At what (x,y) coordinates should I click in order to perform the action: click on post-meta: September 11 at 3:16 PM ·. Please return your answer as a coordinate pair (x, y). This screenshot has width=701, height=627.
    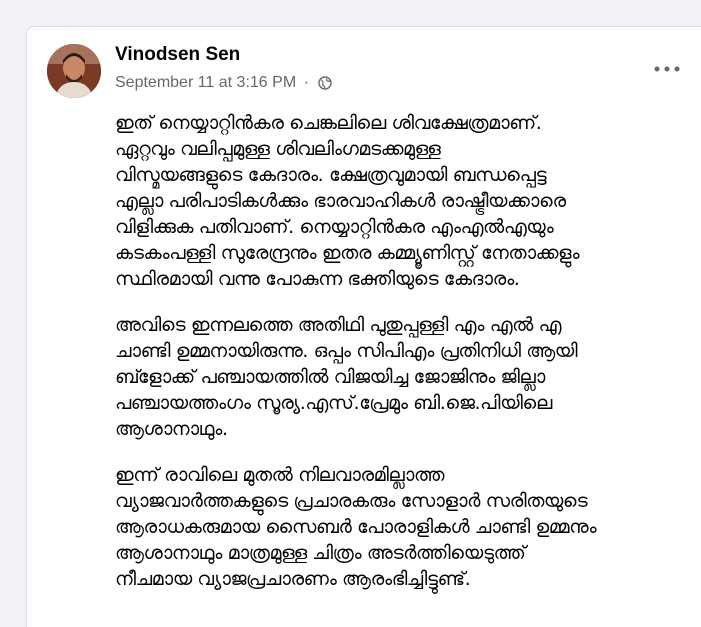
    Looking at the image, I should click on (224, 83).